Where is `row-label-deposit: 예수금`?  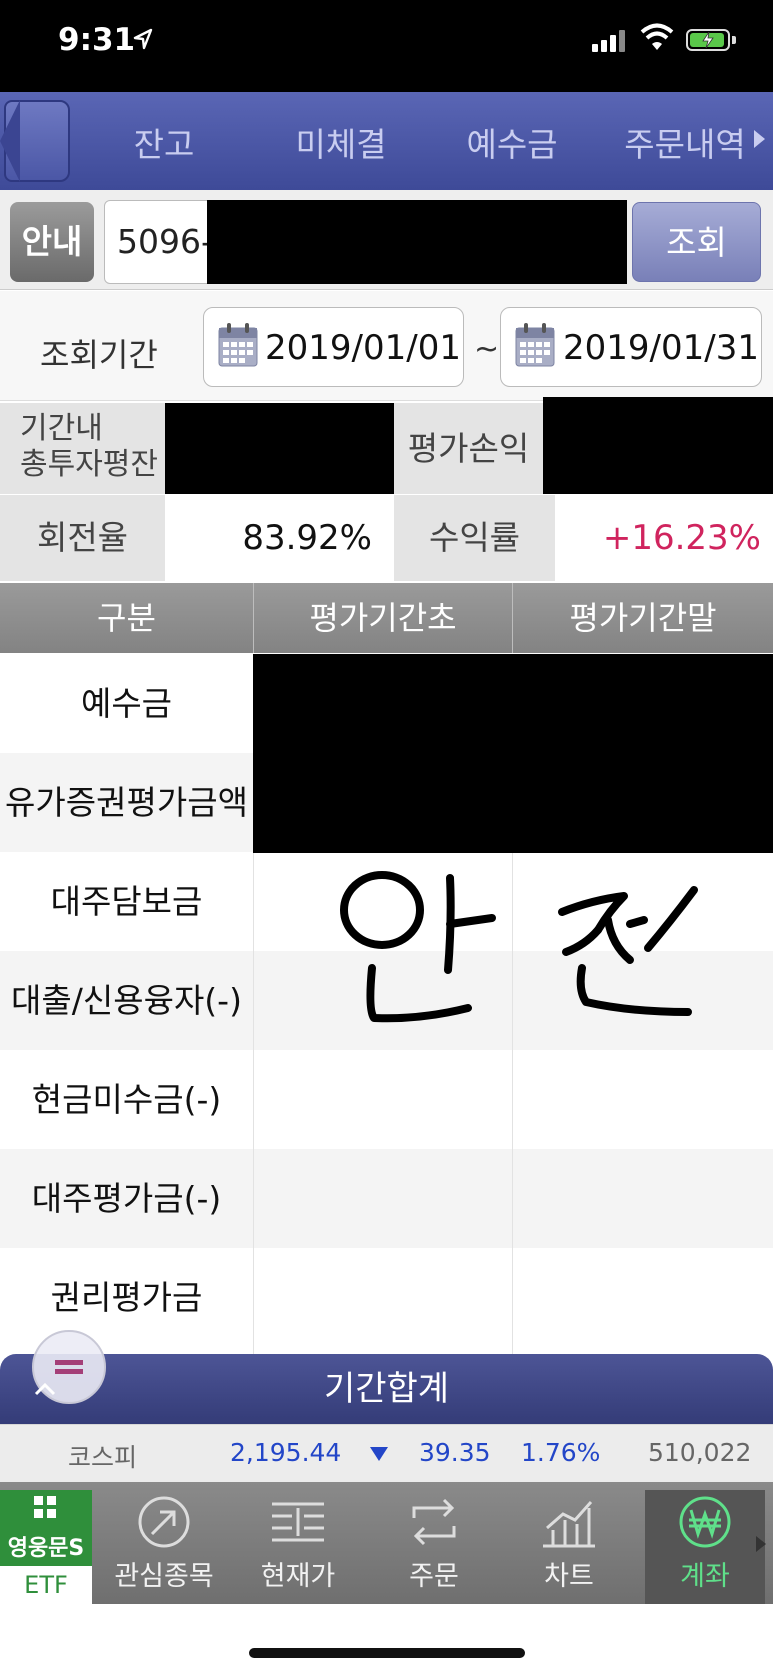 row-label-deposit: 예수금 is located at coordinates (126, 703).